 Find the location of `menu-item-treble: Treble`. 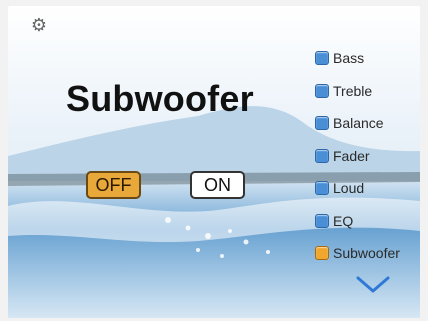

menu-item-treble: Treble is located at coordinates (367, 91).